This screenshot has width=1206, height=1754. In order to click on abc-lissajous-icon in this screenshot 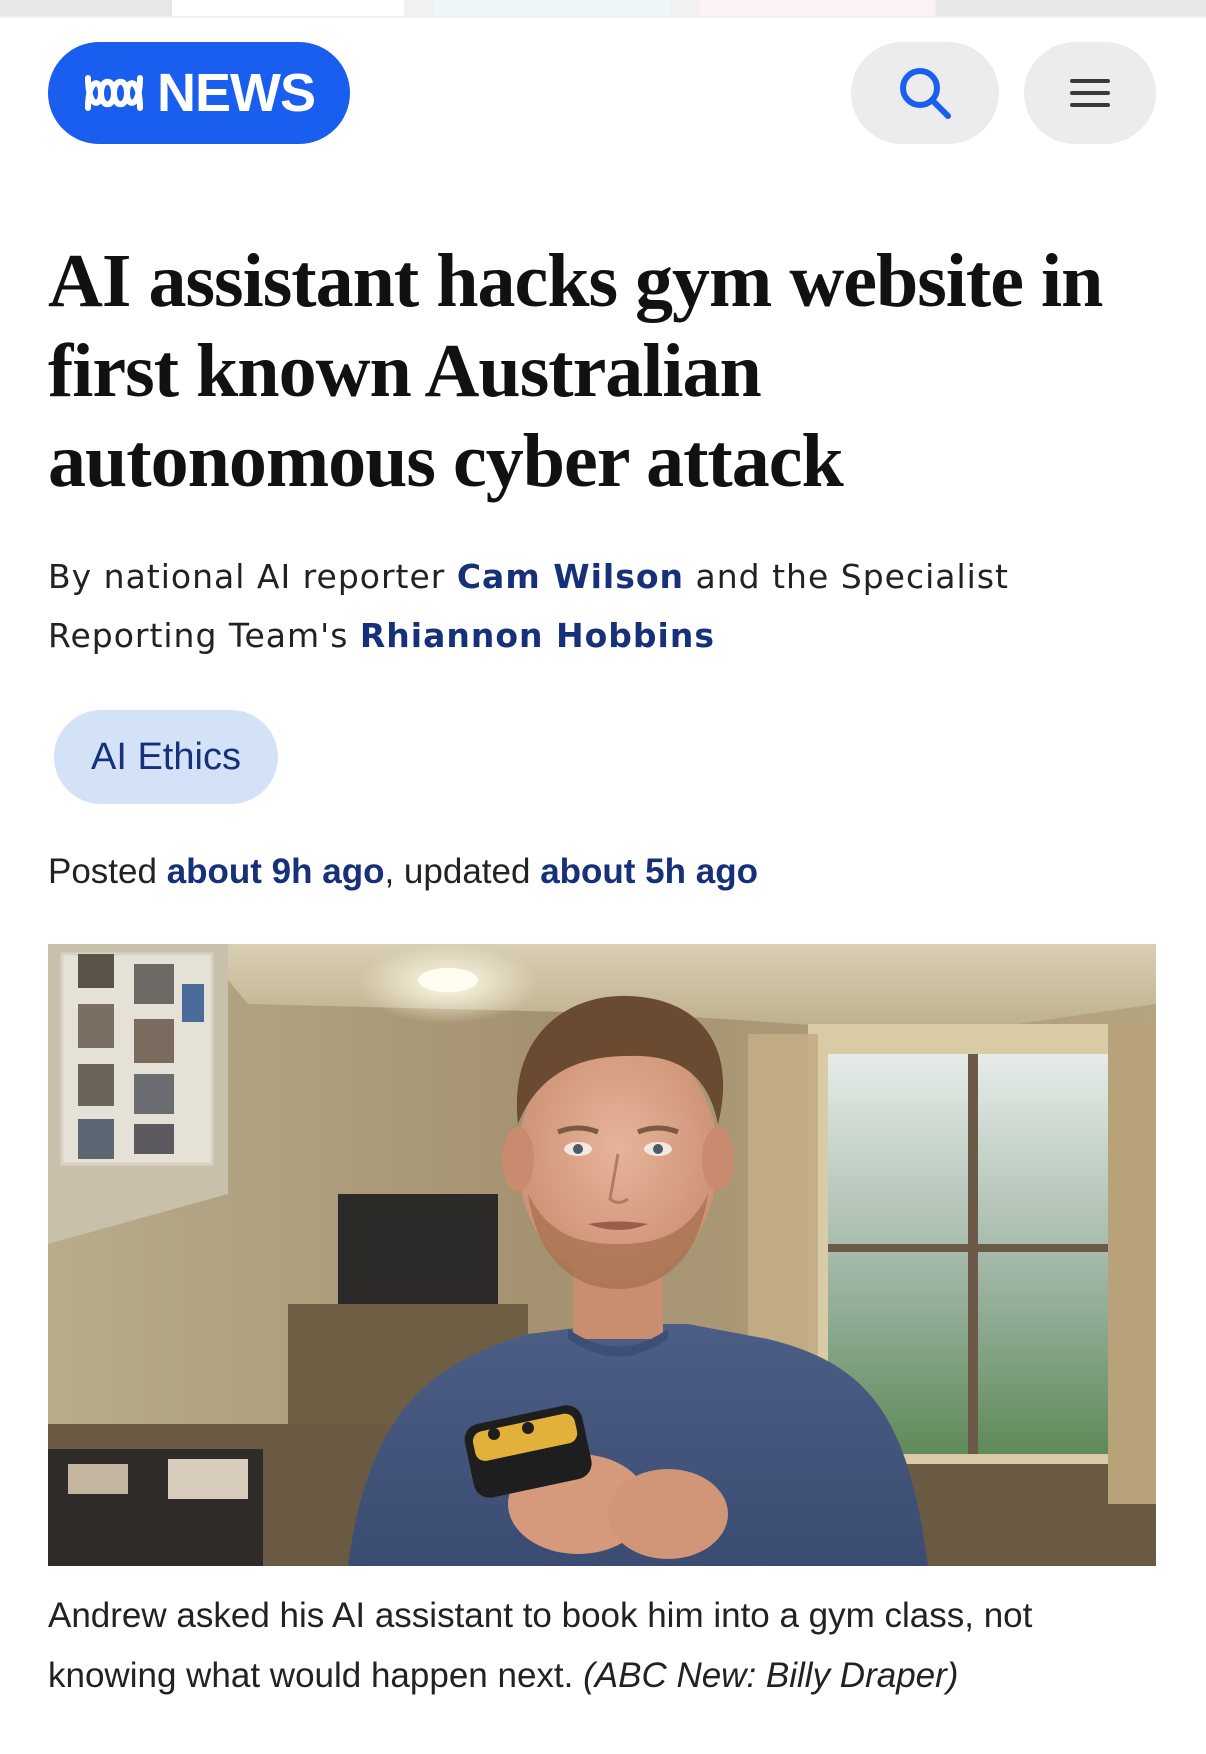, I will do `click(114, 93)`.